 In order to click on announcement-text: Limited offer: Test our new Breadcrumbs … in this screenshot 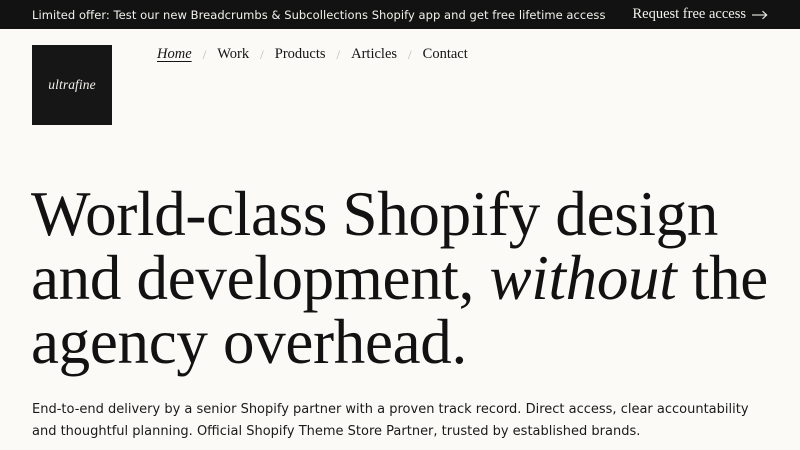, I will do `click(319, 14)`.